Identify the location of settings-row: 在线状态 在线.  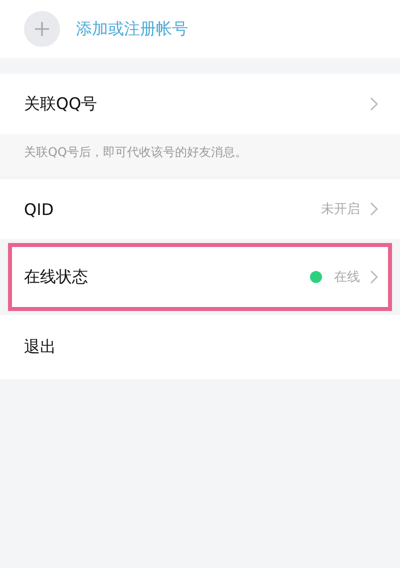
(200, 277).